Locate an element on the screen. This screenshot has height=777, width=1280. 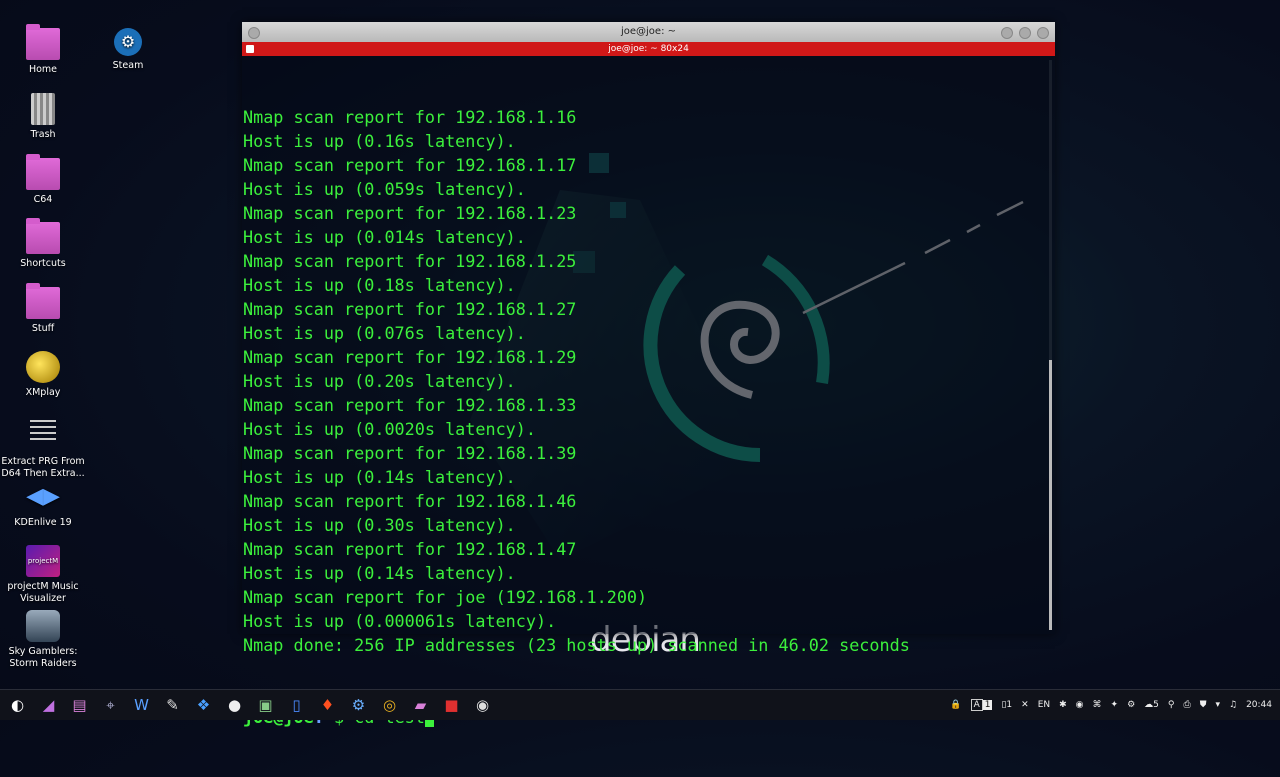
desktop-icon-sky-gamblers: Sky Gamblers: Storm Raiders is located at coordinates (43, 640).